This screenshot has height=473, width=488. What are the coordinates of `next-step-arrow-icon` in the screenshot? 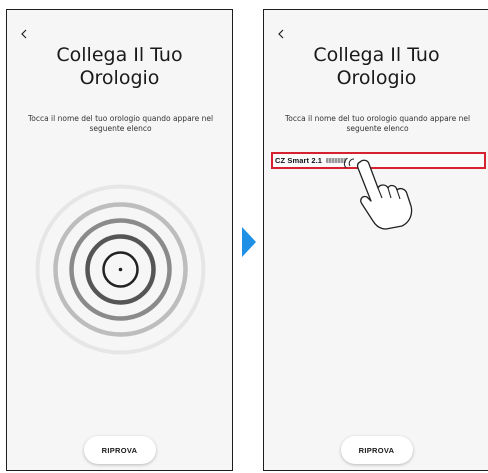 It's located at (249, 242).